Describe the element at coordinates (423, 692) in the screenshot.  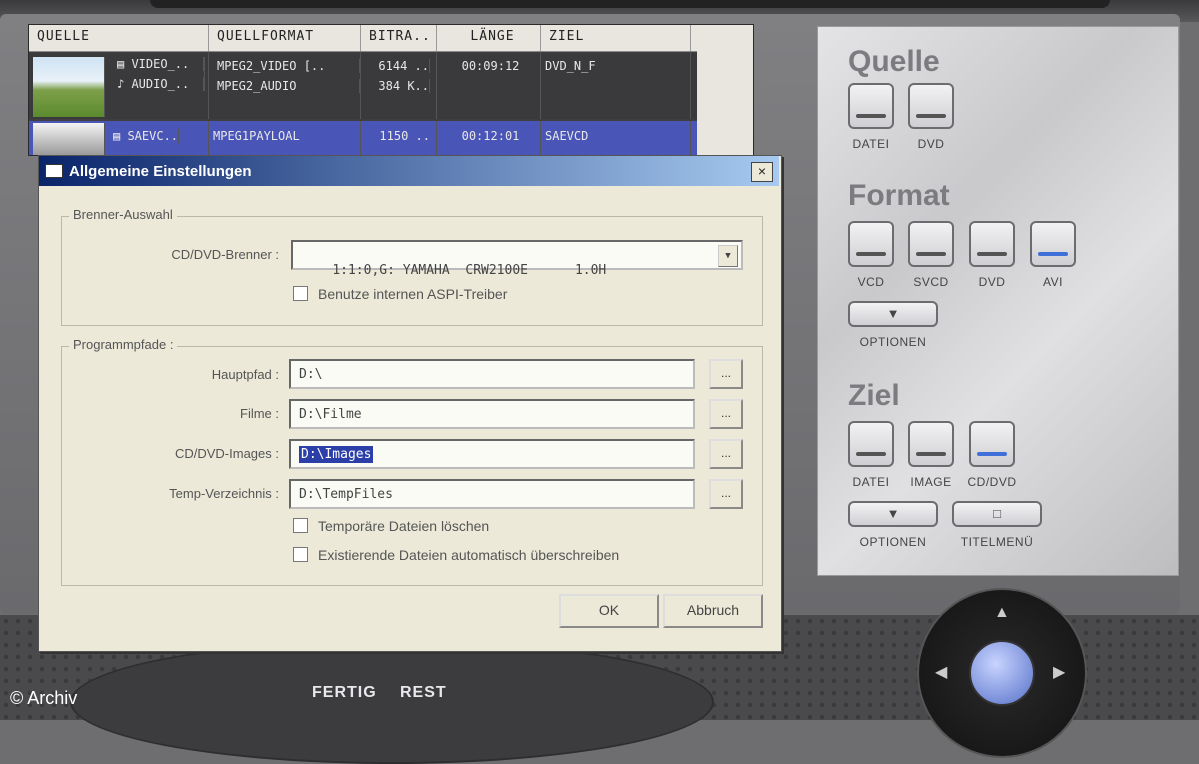
I see `rest-label: REST` at that location.